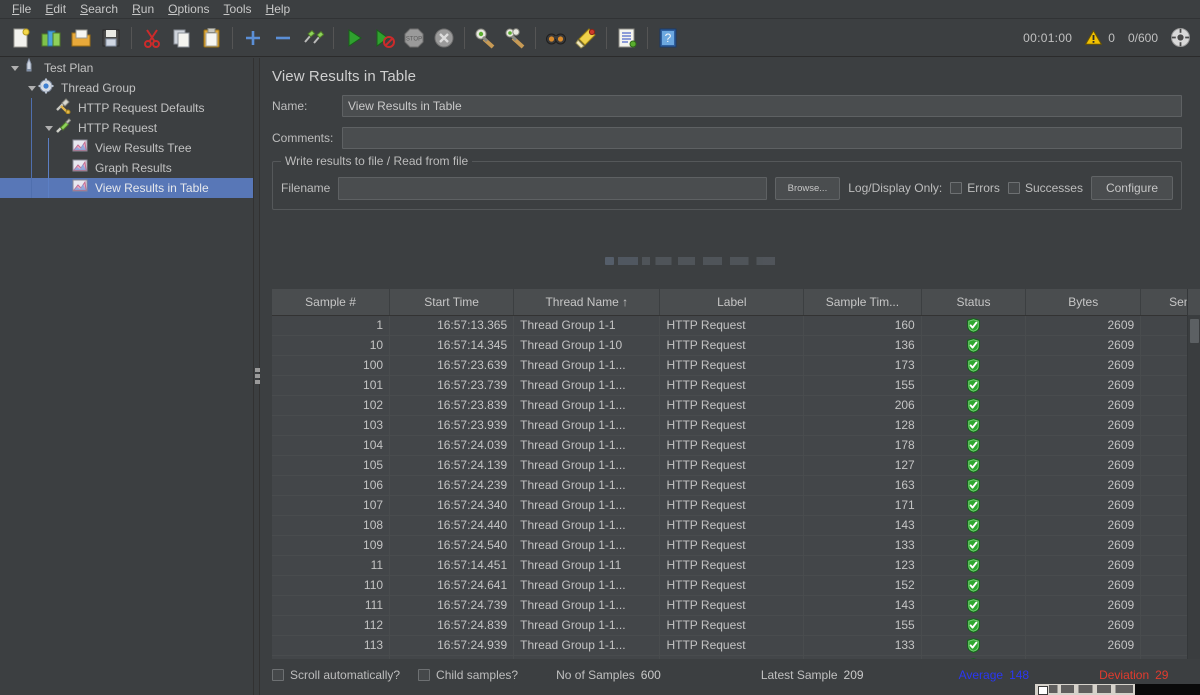 The height and width of the screenshot is (695, 1200). I want to click on tree-guide-line, so click(31, 168).